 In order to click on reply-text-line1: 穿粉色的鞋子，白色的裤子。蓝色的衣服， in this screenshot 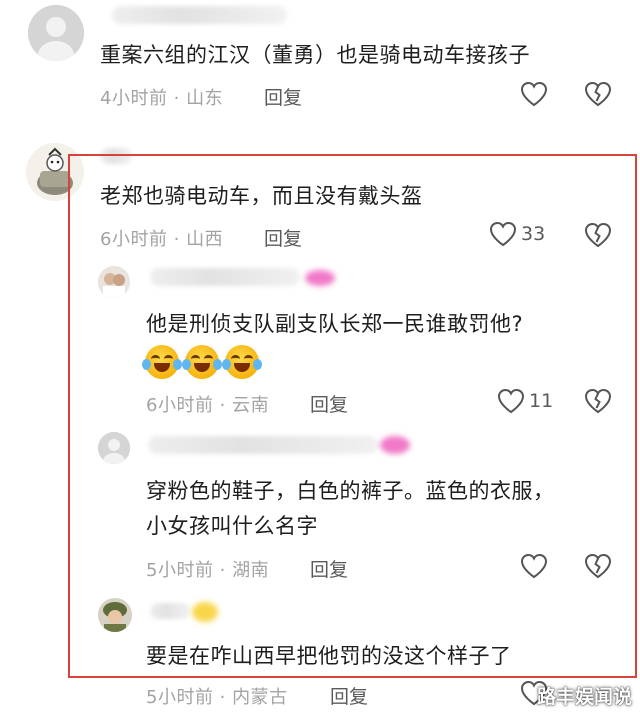, I will do `click(350, 491)`.